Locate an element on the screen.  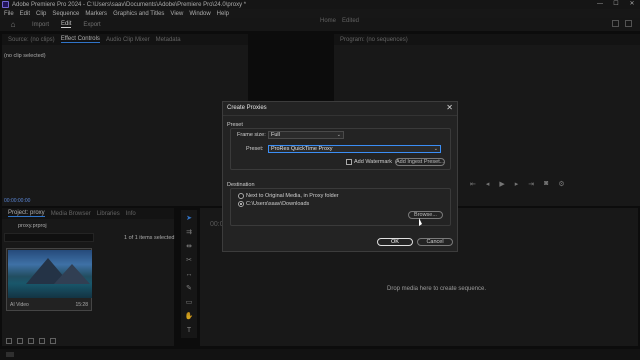
dialog-title: Create Proxies is located at coordinates (247, 108).